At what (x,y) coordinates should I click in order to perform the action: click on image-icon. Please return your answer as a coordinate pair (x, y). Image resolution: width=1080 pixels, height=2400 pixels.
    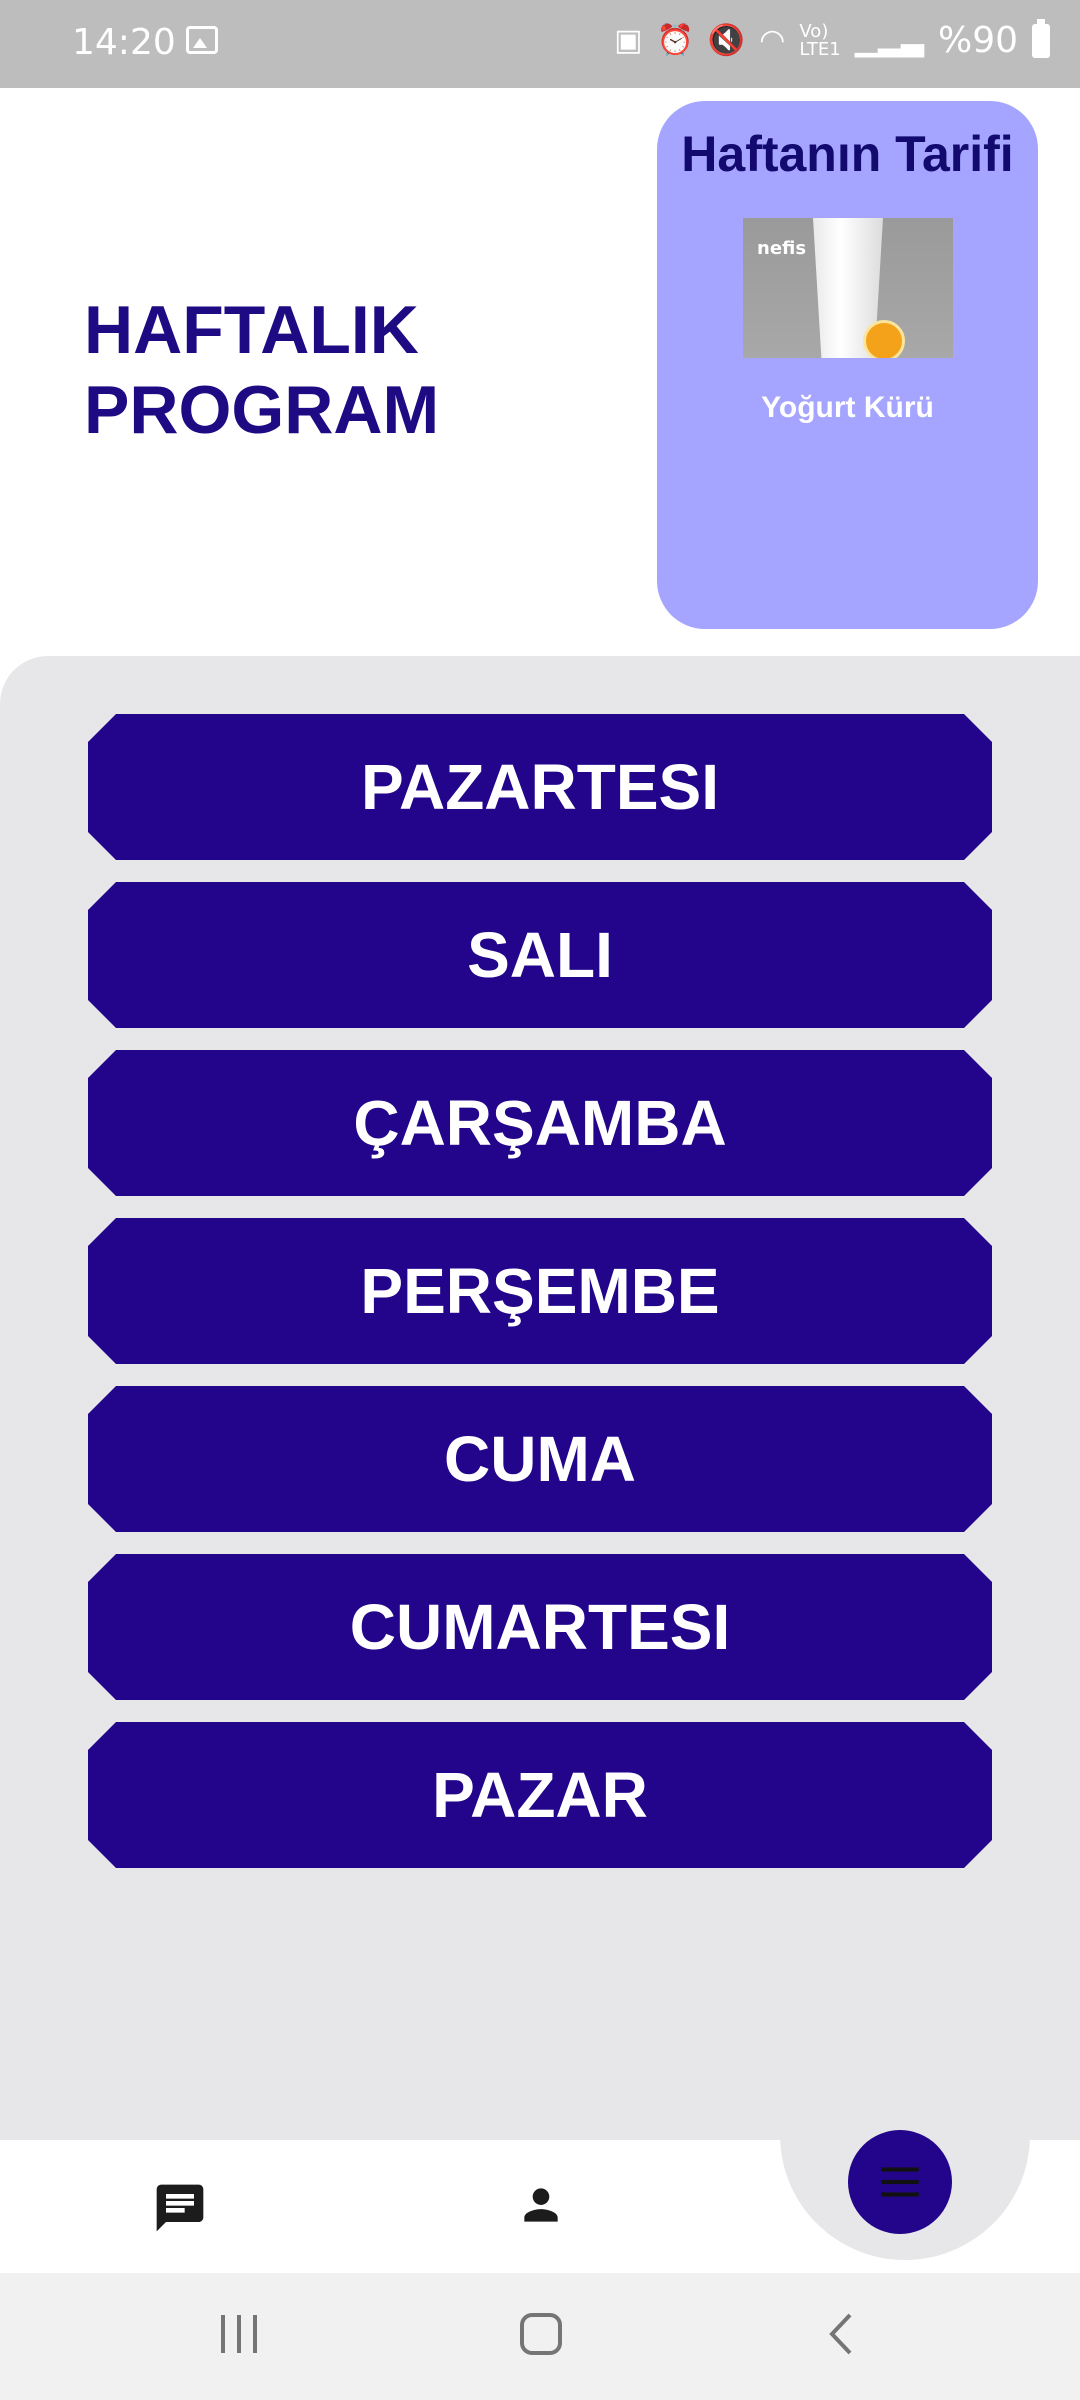
    Looking at the image, I should click on (202, 40).